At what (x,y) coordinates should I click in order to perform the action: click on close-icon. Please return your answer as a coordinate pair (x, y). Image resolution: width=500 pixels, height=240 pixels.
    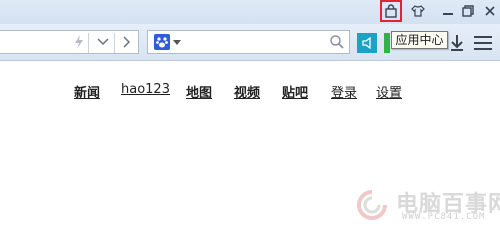
    Looking at the image, I should click on (490, 11).